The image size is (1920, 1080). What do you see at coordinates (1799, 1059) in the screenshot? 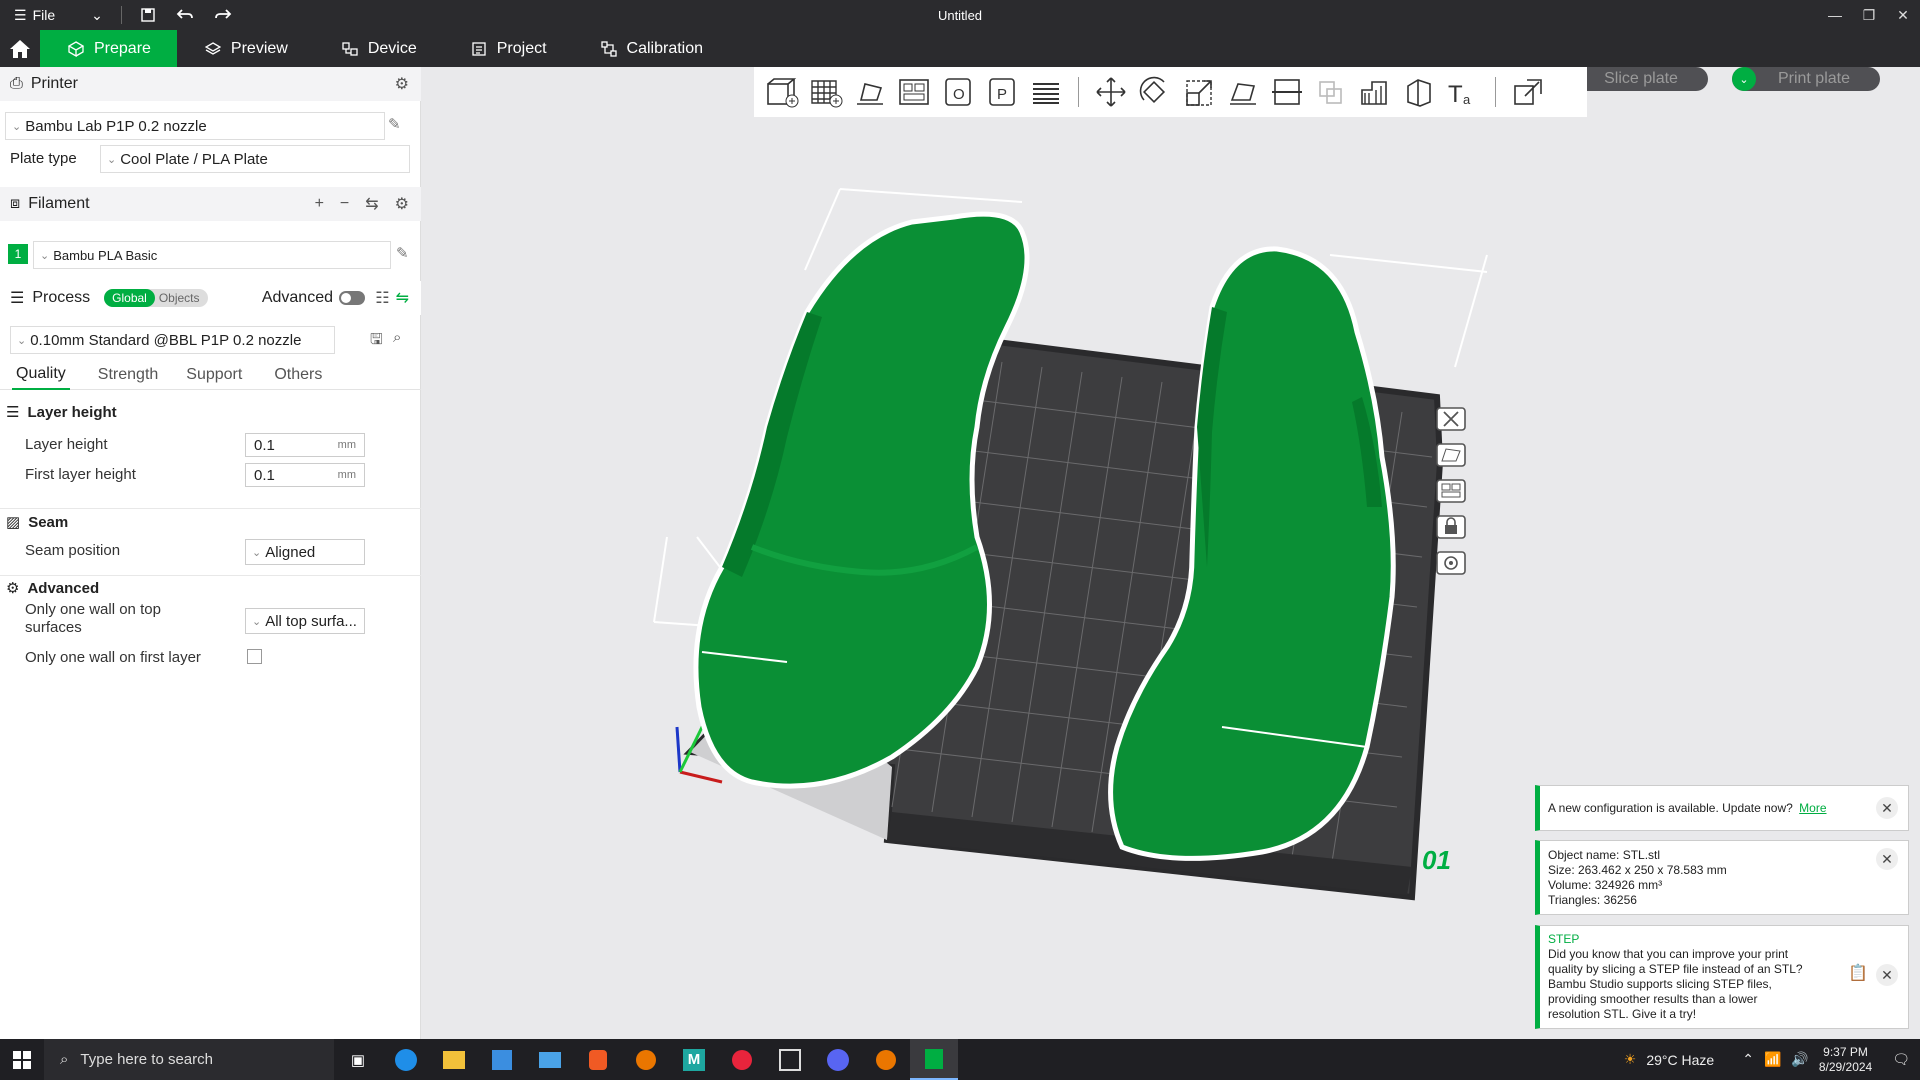
I see `volume-icon: 🔊` at bounding box center [1799, 1059].